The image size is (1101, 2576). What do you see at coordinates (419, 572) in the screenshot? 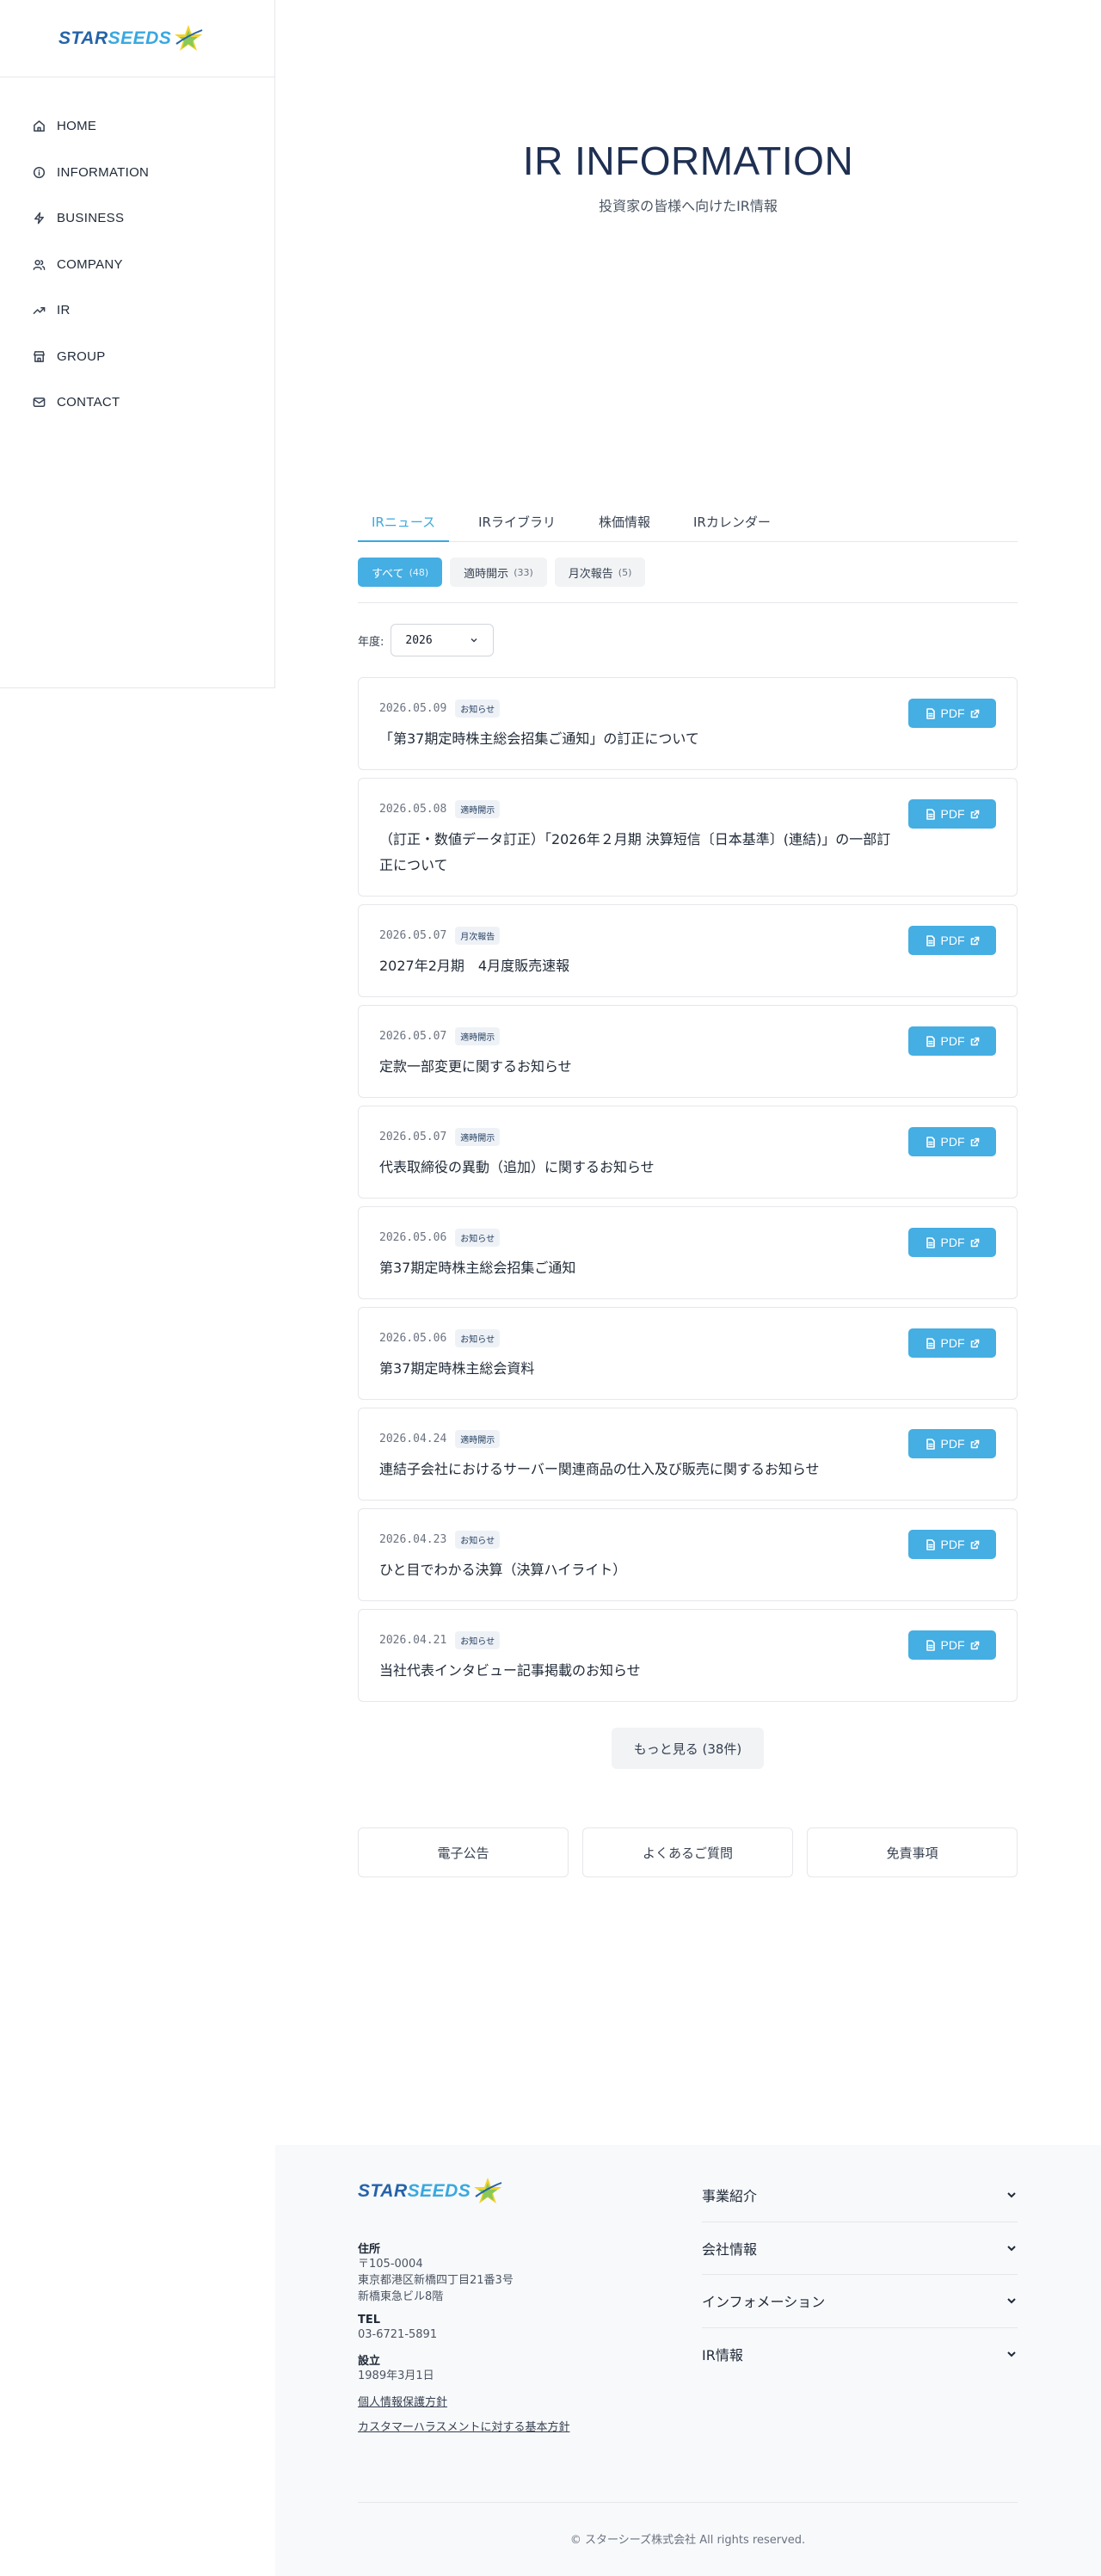
I see `filter-count: (48)` at bounding box center [419, 572].